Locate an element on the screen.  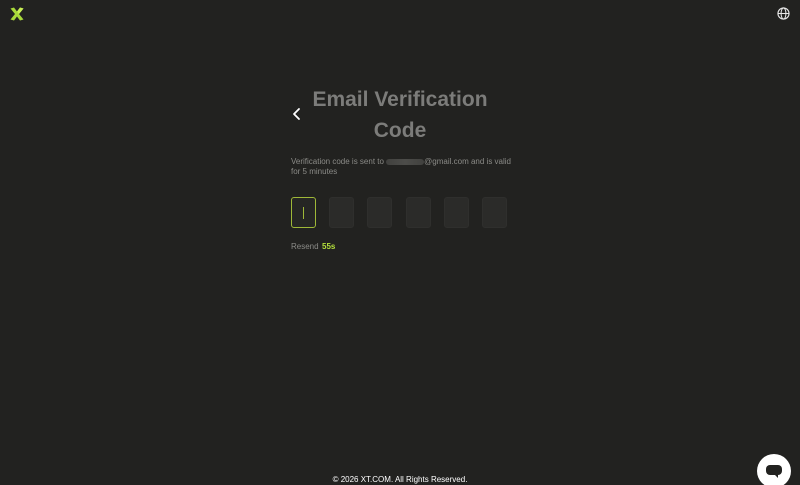
page-title-line-1: Email Verification is located at coordinates (400, 99).